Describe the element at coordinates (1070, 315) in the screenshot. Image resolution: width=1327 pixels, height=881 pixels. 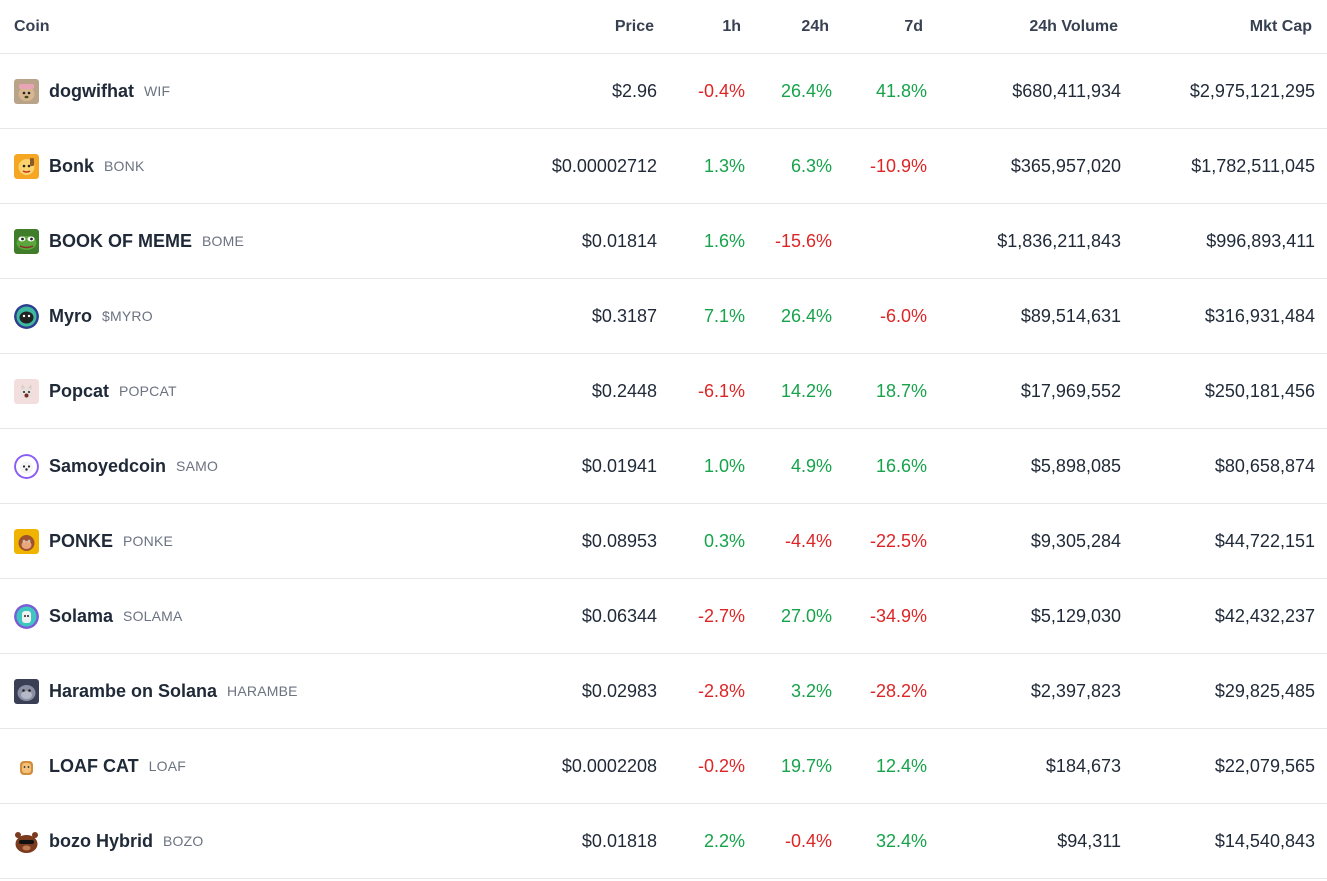
I see `volume-24h-cell: $89,514,631` at that location.